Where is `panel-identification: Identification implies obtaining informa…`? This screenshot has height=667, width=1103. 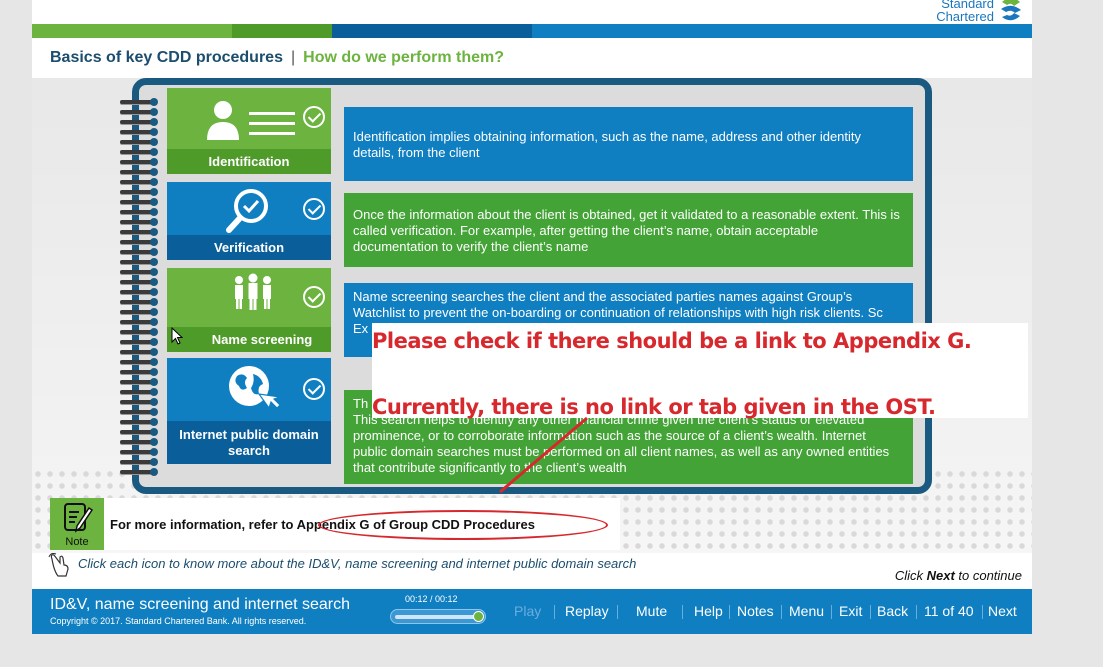 panel-identification: Identification implies obtaining informa… is located at coordinates (628, 144).